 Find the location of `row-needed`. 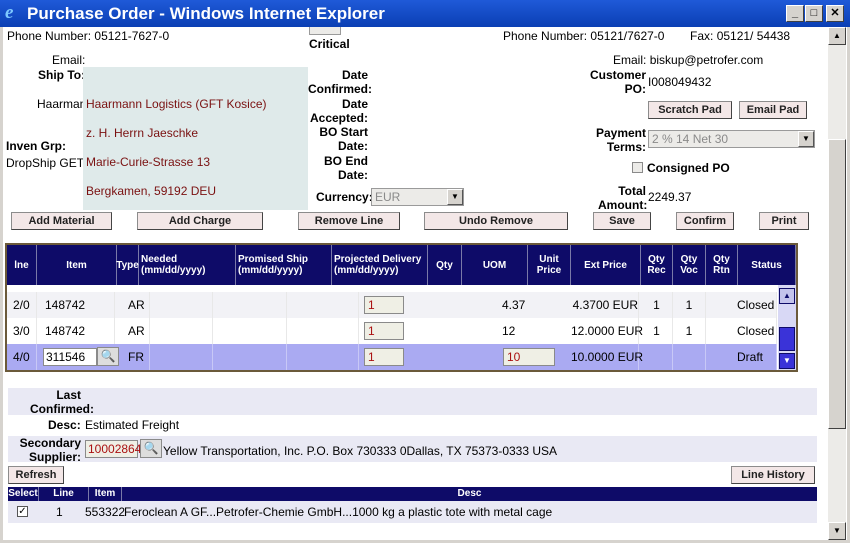

row-needed is located at coordinates (181, 357).